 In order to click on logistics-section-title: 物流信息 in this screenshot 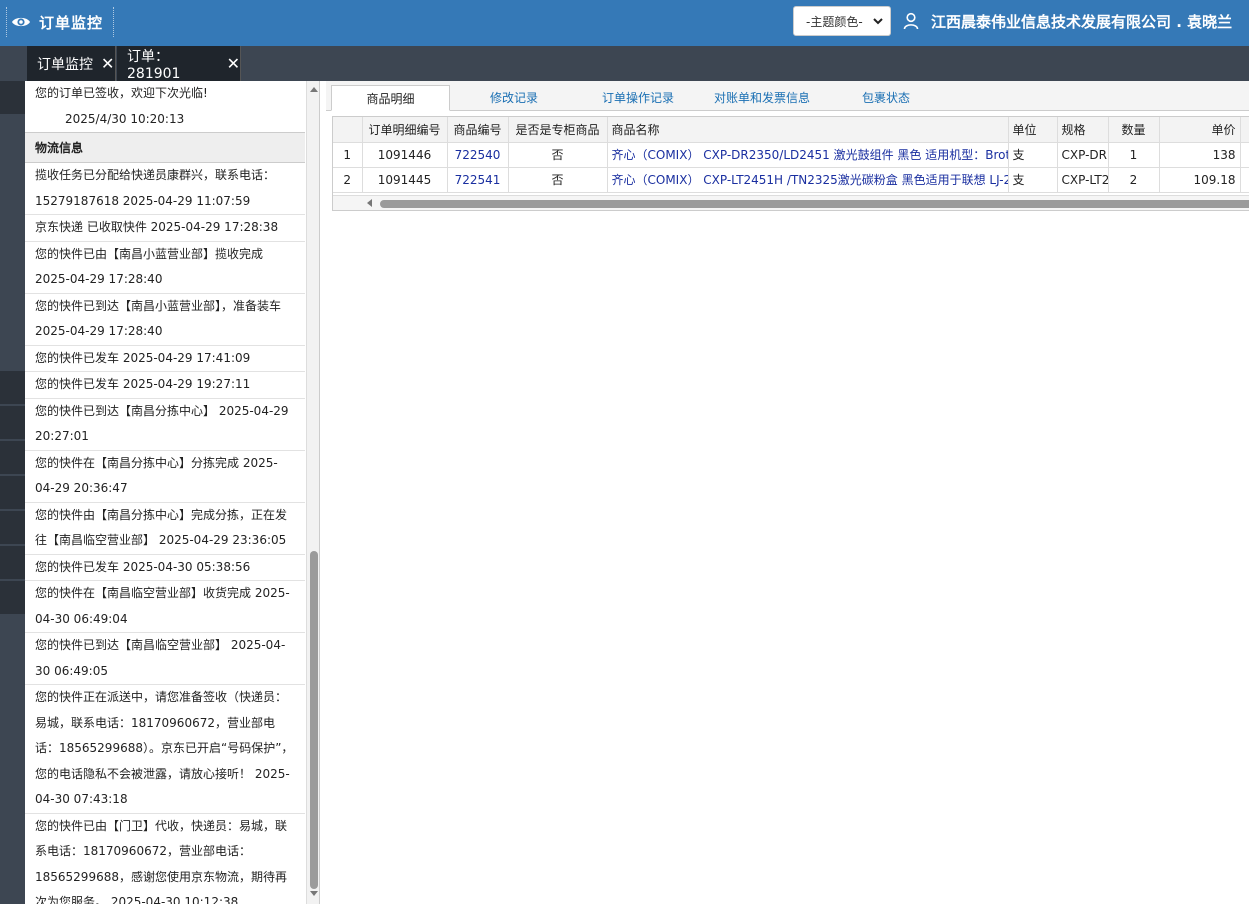, I will do `click(165, 147)`.